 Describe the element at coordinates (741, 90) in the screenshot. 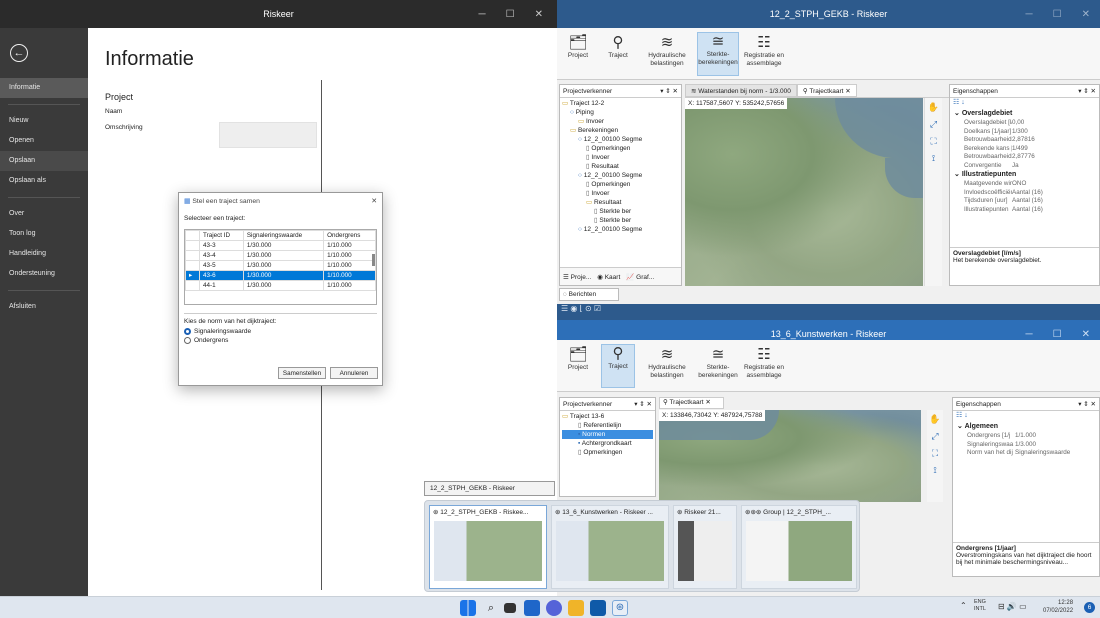

I see `tab-waterstanden: ≋ Waterstanden bij norm - 1/3.000` at that location.